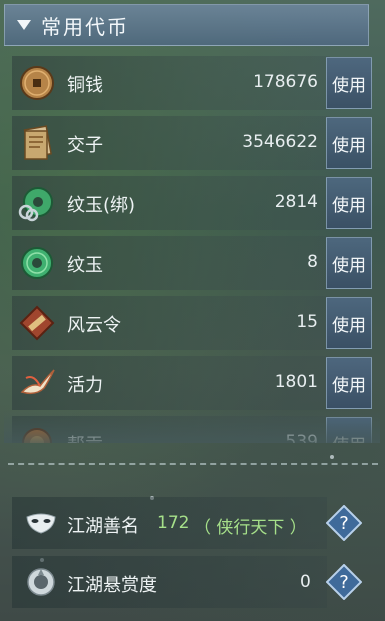  Describe the element at coordinates (192, 323) in the screenshot. I see `list-item-token: 风云令 15 使用` at that location.